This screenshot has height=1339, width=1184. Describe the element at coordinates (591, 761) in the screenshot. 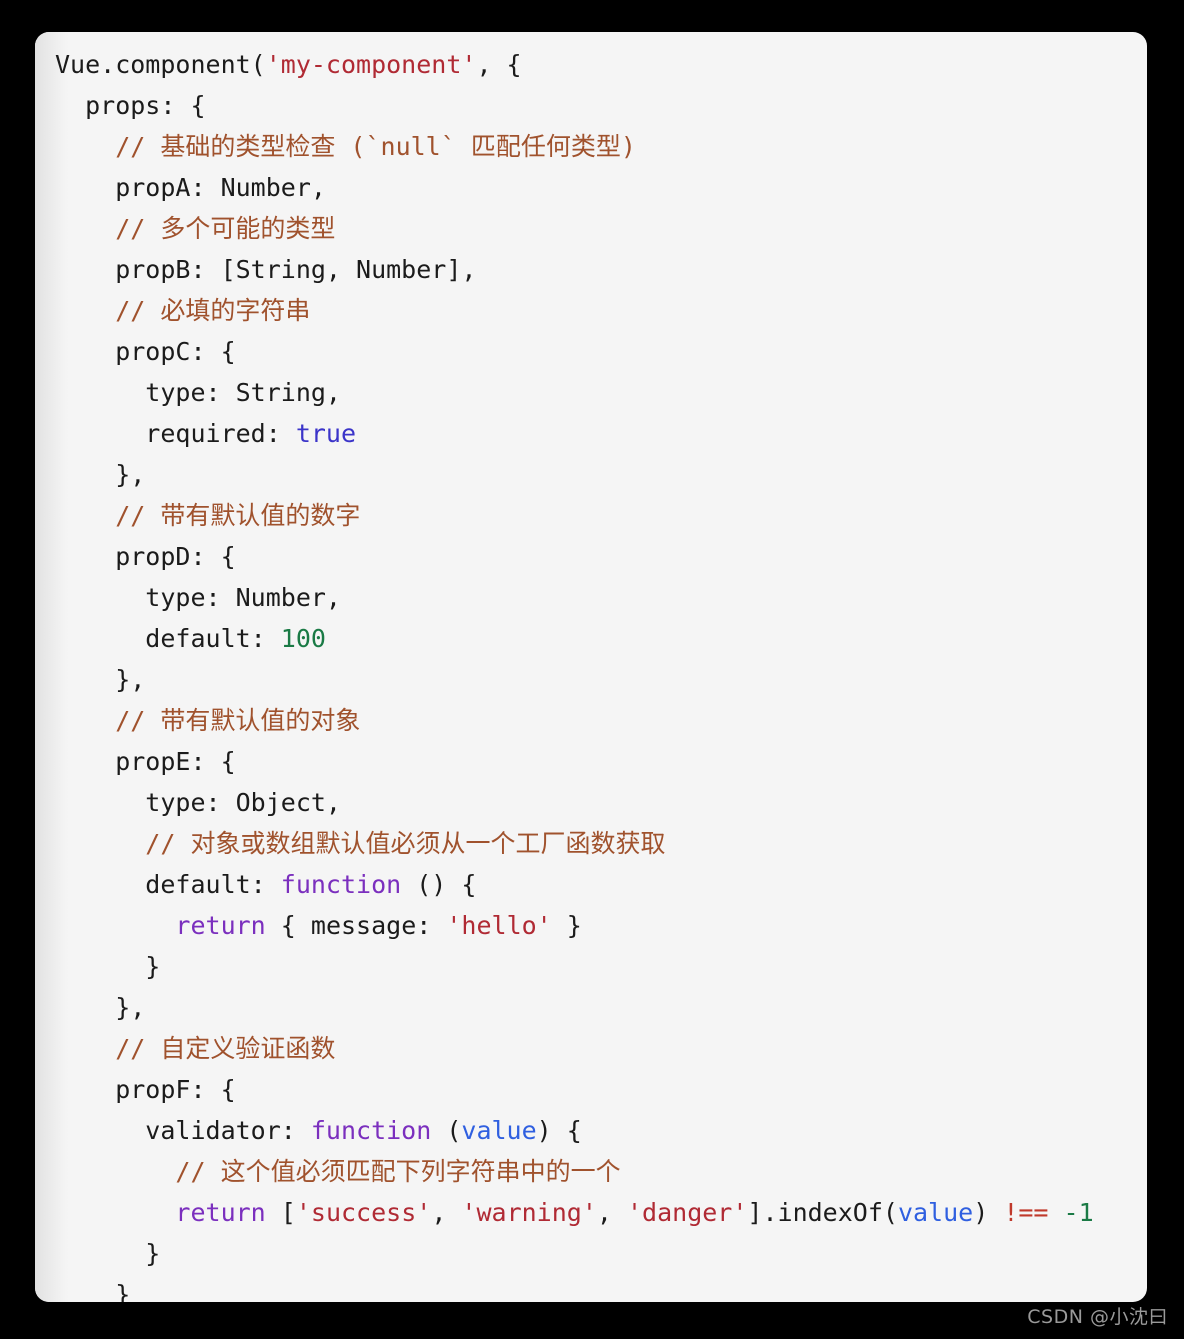

I see `code-line: propE: {` at that location.